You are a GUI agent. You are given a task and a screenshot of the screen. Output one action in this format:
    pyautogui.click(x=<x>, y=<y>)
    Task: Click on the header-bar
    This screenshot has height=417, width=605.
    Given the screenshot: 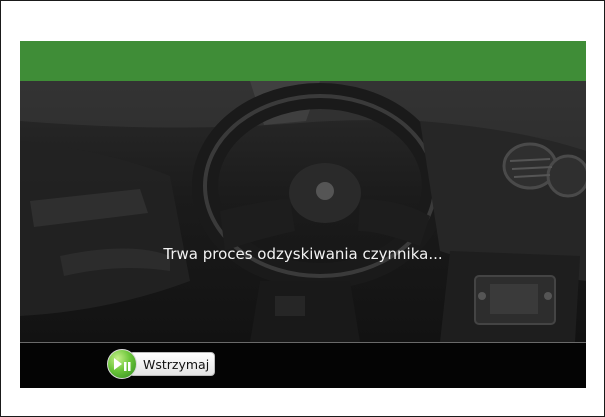 What is the action you would take?
    pyautogui.click(x=303, y=61)
    